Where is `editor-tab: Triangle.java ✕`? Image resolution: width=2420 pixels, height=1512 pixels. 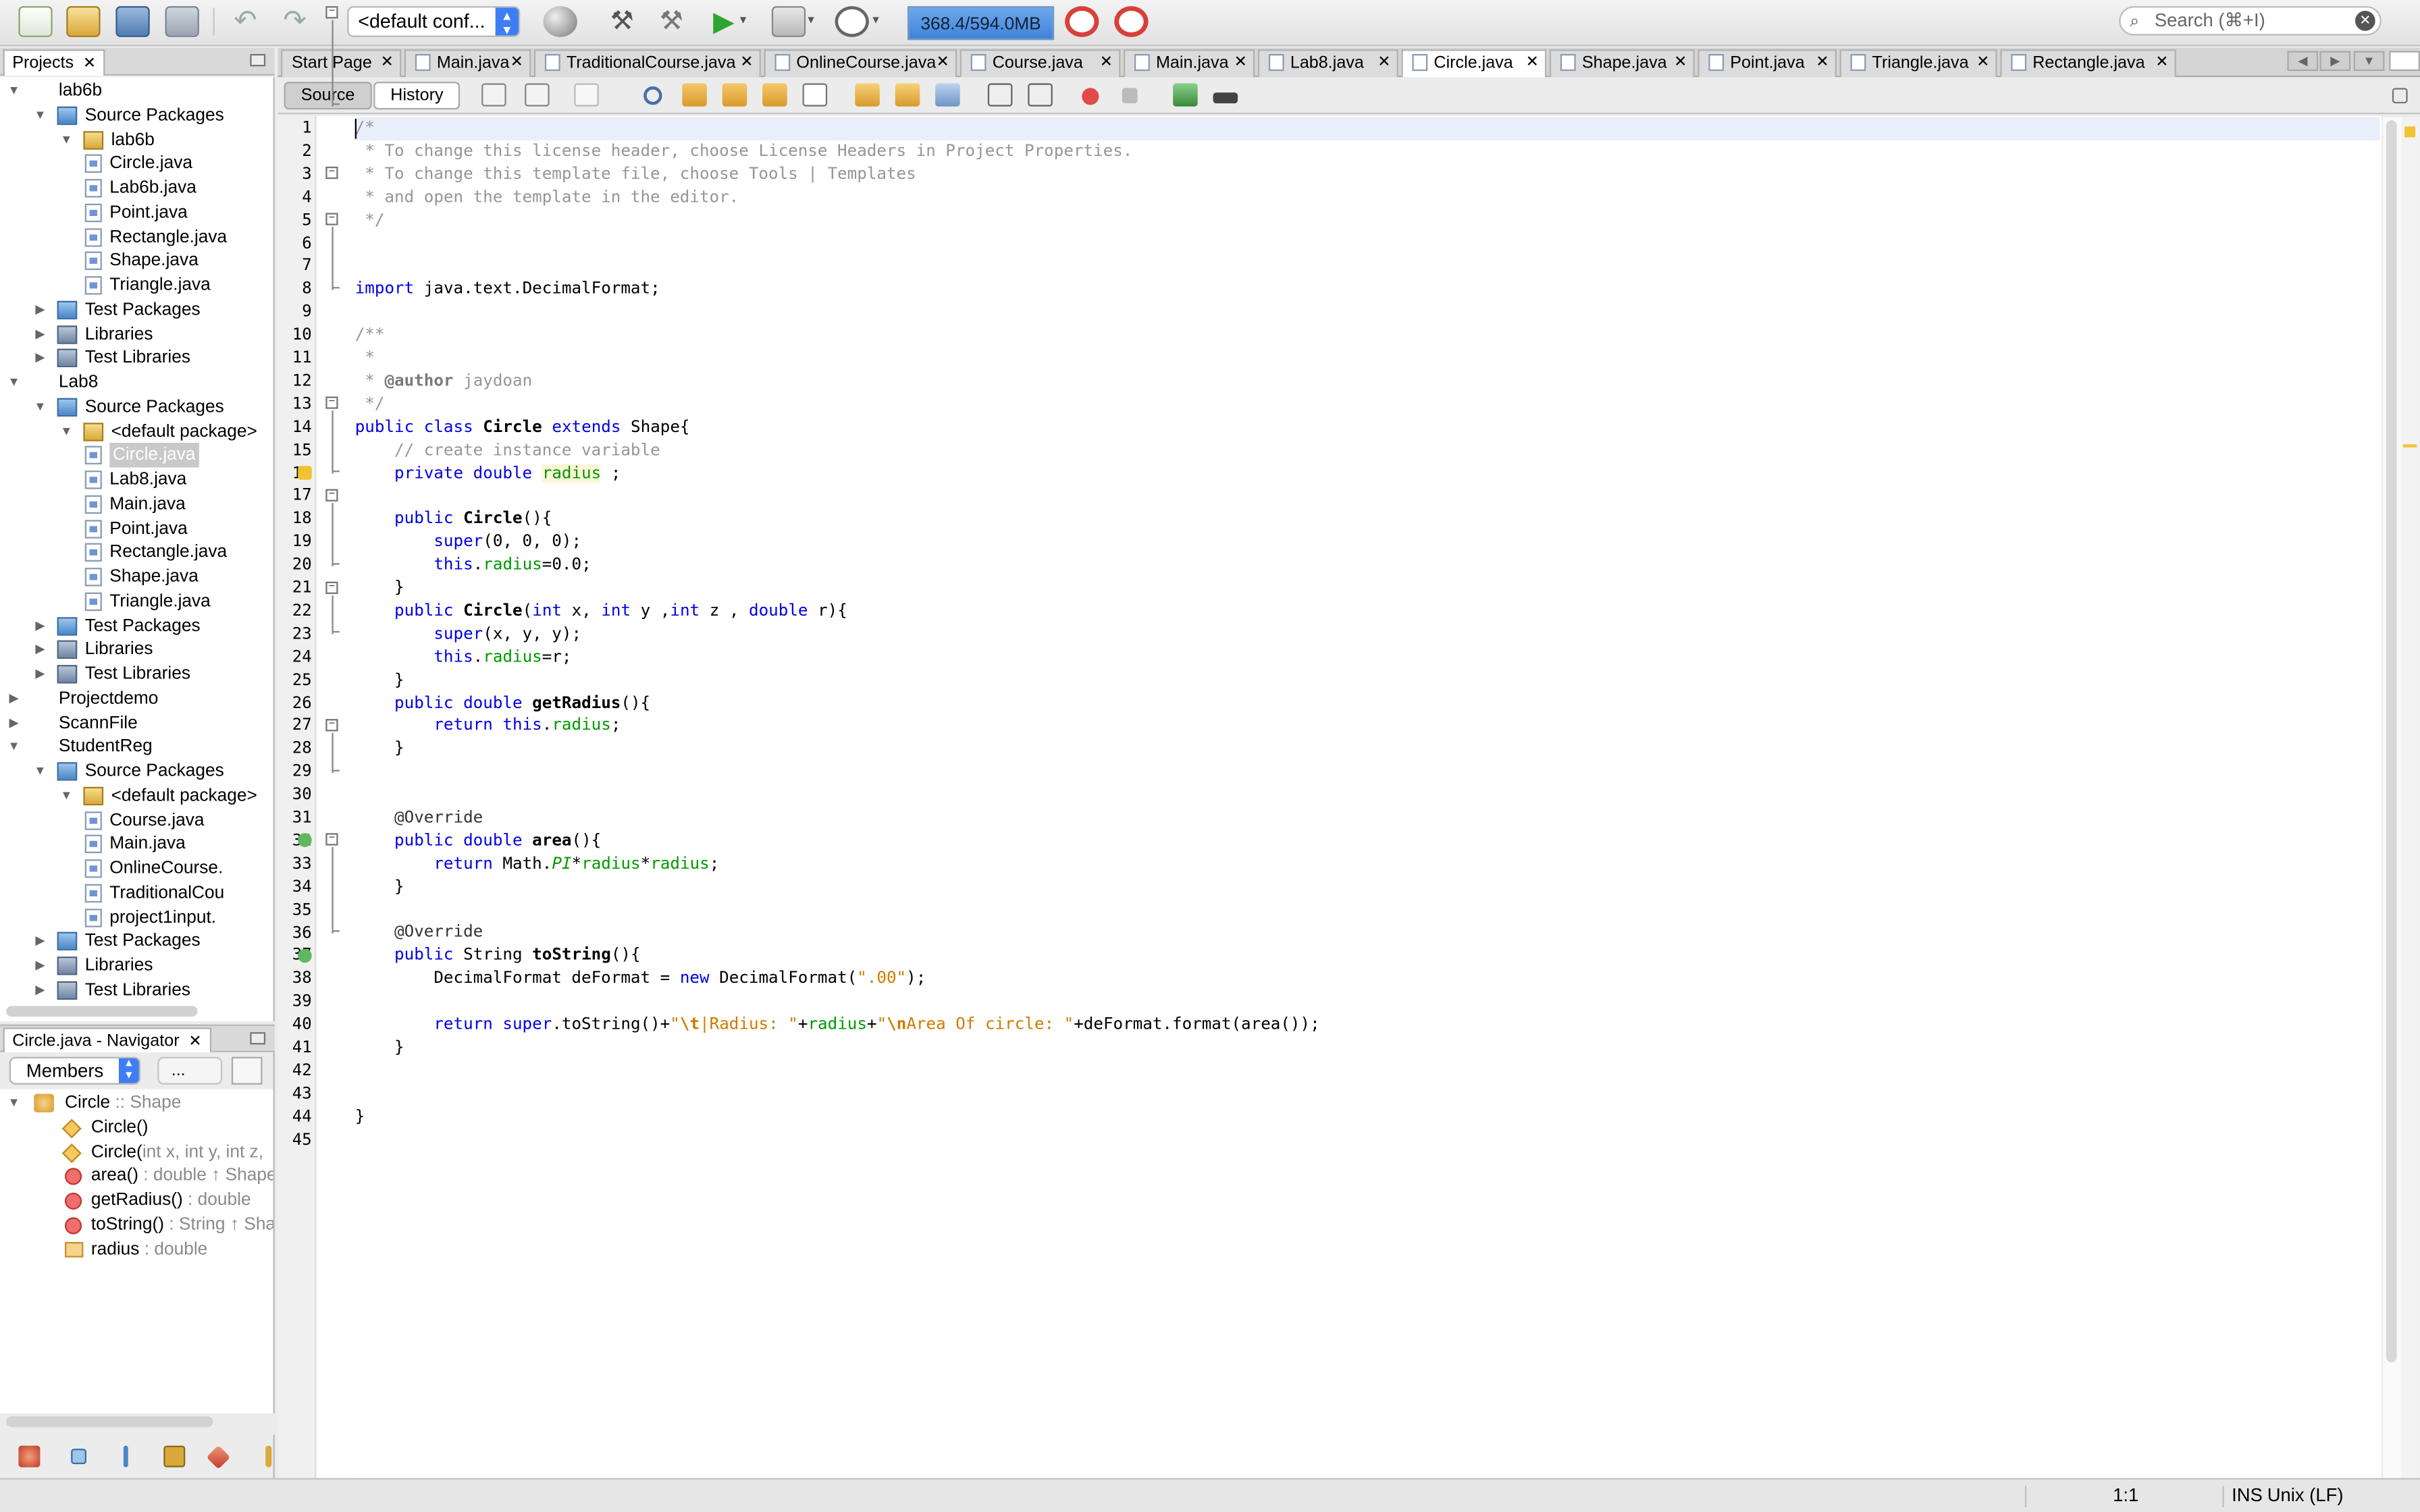 editor-tab: Triangle.java ✕ is located at coordinates (1918, 63).